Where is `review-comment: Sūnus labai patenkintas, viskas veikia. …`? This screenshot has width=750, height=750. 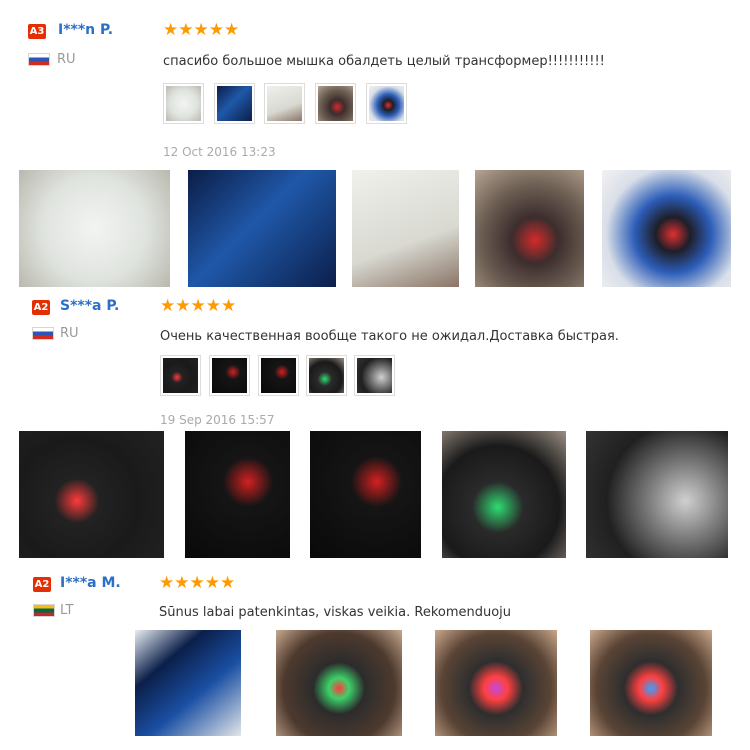
review-comment: Sūnus labai patenkintas, viskas veikia. … is located at coordinates (335, 612).